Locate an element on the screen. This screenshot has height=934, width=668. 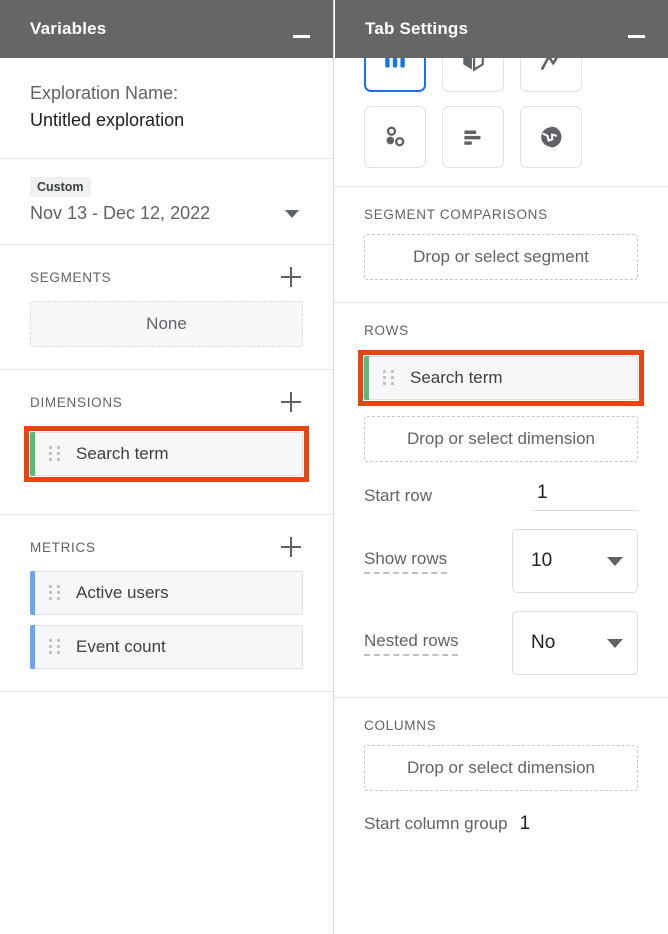
metrics-label: METRICS is located at coordinates (63, 547).